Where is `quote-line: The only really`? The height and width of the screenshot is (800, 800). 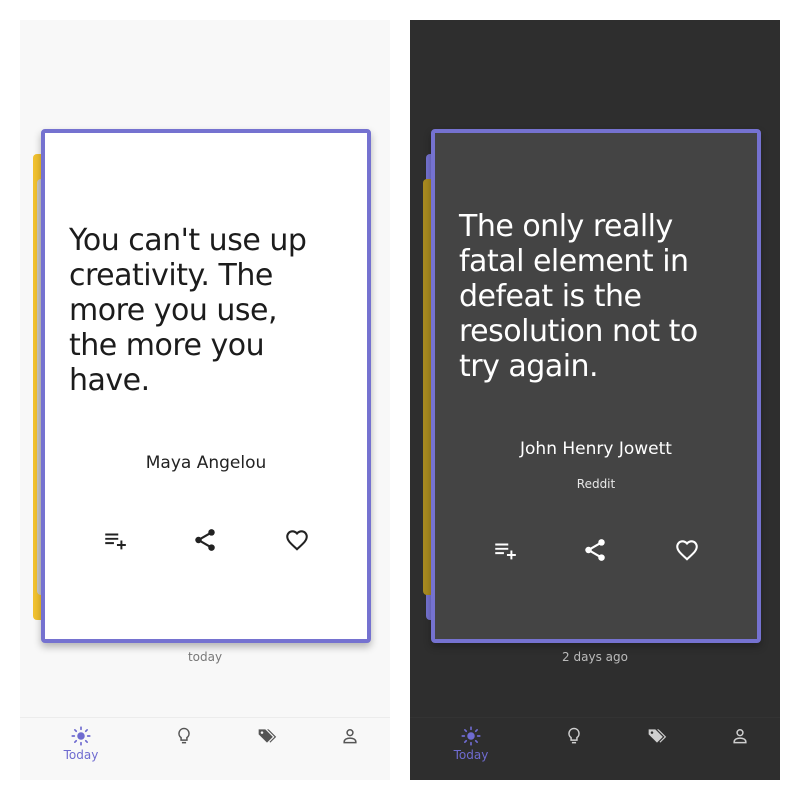 quote-line: The only really is located at coordinates (566, 226).